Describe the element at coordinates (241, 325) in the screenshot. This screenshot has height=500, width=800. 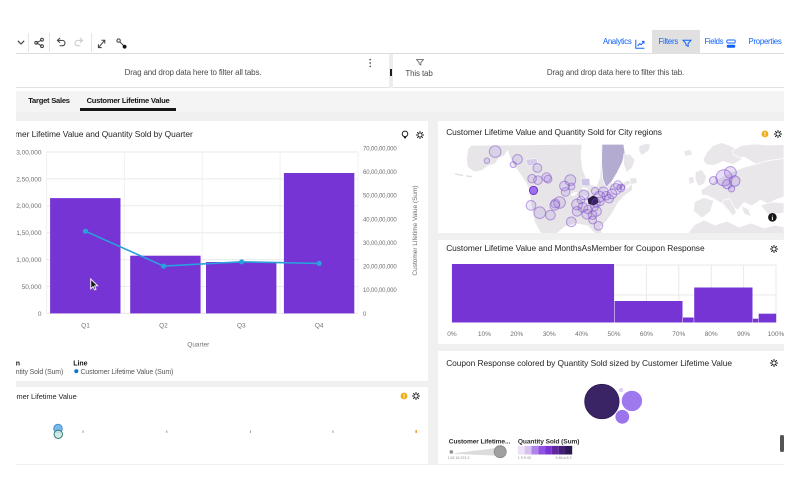
I see `svg-text: Q3` at that location.